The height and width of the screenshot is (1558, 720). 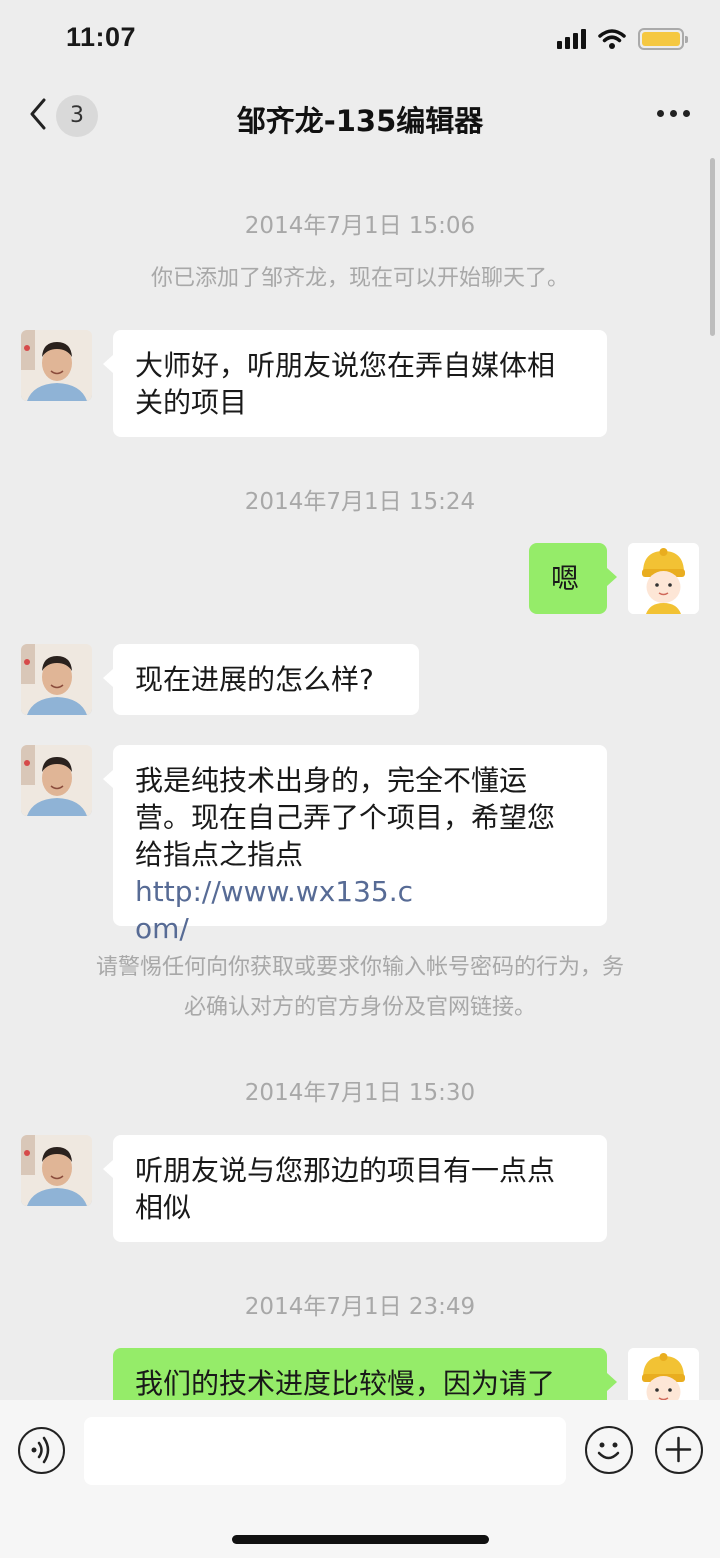 I want to click on battery-icon, so click(x=663, y=39).